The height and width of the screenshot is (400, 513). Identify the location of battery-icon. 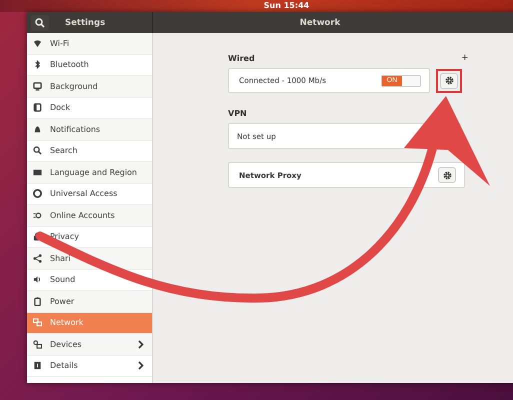
(37, 301).